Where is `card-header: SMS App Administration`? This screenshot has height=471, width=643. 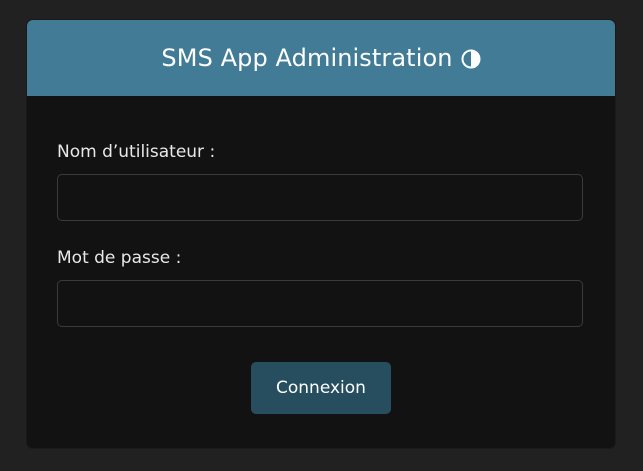
card-header: SMS App Administration is located at coordinates (321, 58).